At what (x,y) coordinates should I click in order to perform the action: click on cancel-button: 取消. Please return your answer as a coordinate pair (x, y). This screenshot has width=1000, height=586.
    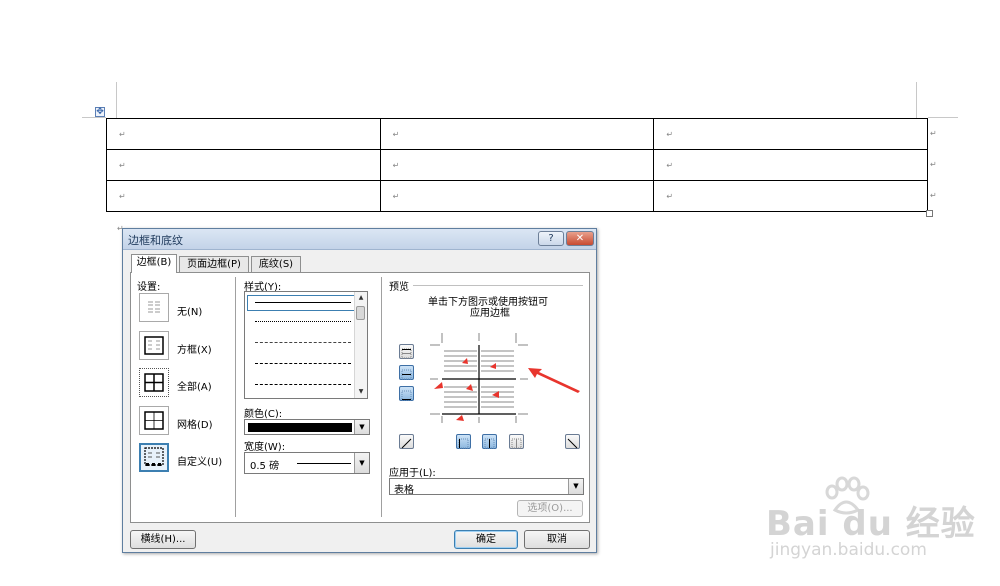
    Looking at the image, I should click on (557, 539).